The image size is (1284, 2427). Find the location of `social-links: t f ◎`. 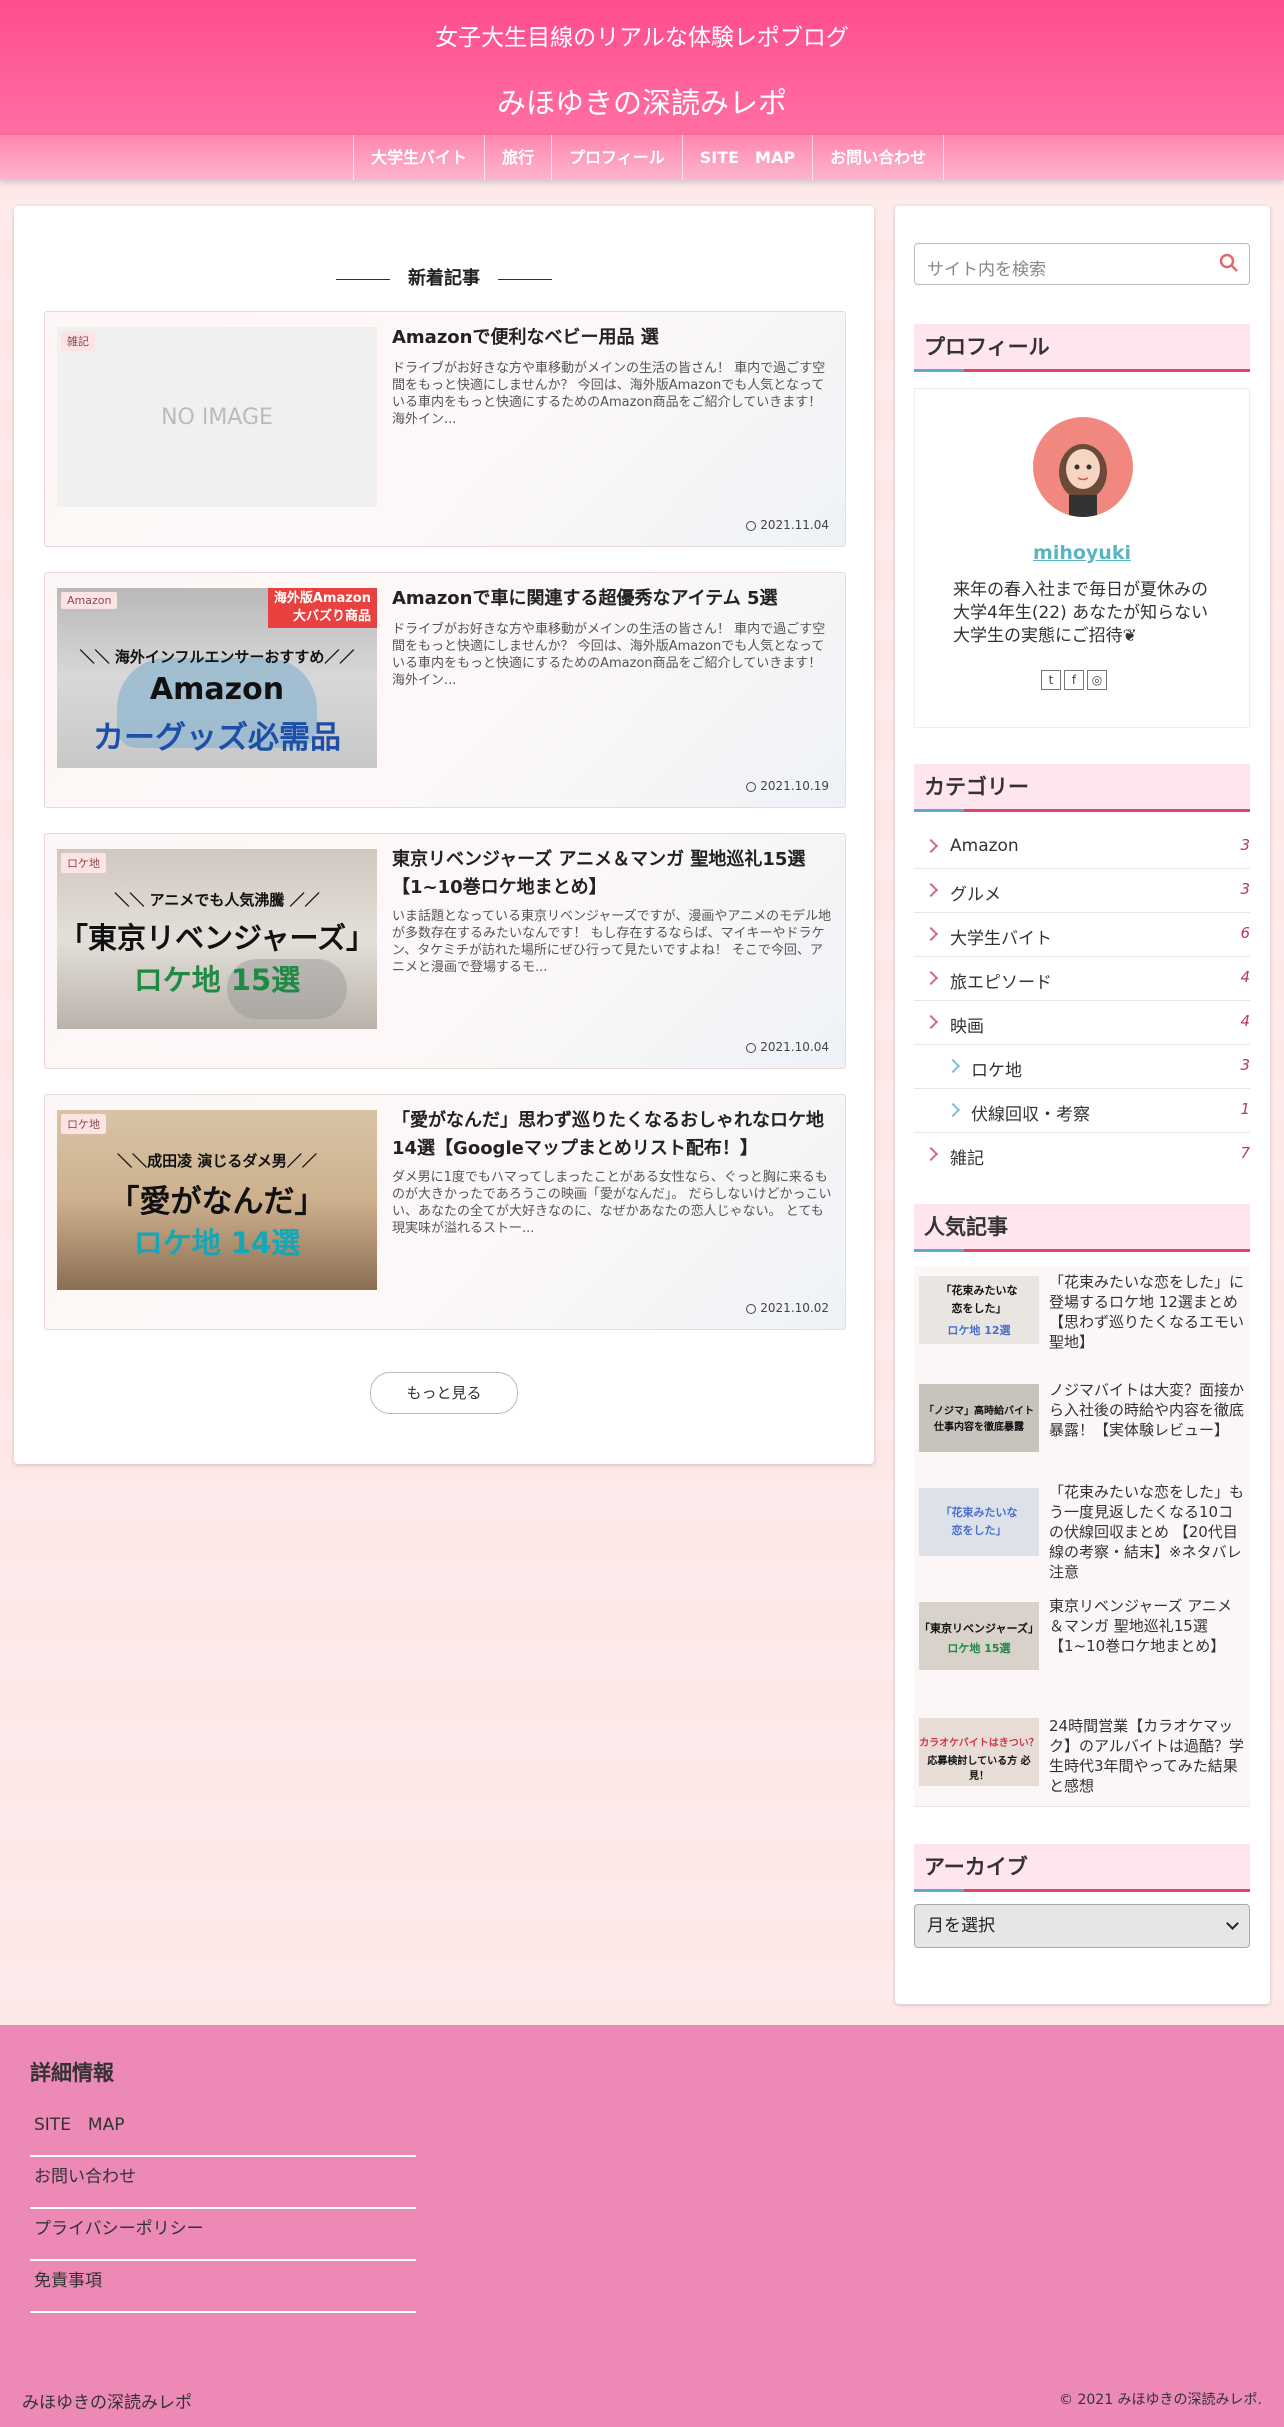

social-links: t f ◎ is located at coordinates (1074, 680).